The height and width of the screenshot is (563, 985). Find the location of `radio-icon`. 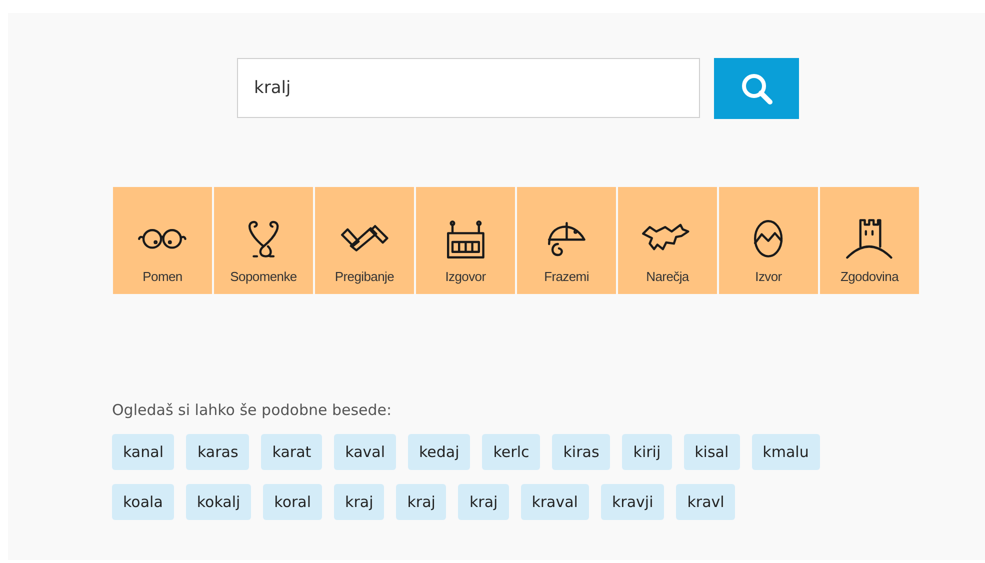

radio-icon is located at coordinates (465, 239).